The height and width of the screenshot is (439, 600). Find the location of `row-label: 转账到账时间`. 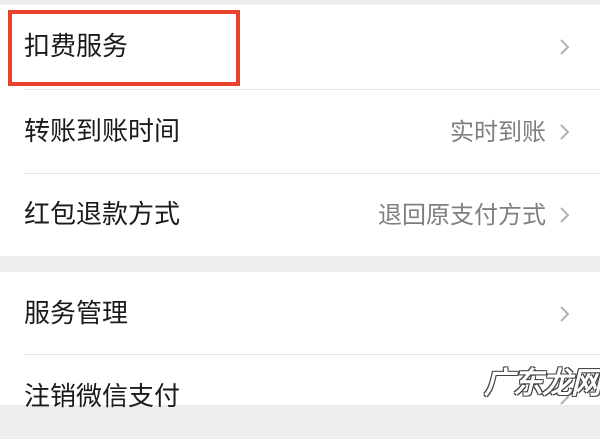

row-label: 转账到账时间 is located at coordinates (102, 132).